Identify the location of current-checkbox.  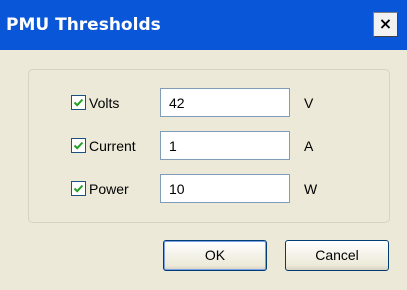
(78, 145).